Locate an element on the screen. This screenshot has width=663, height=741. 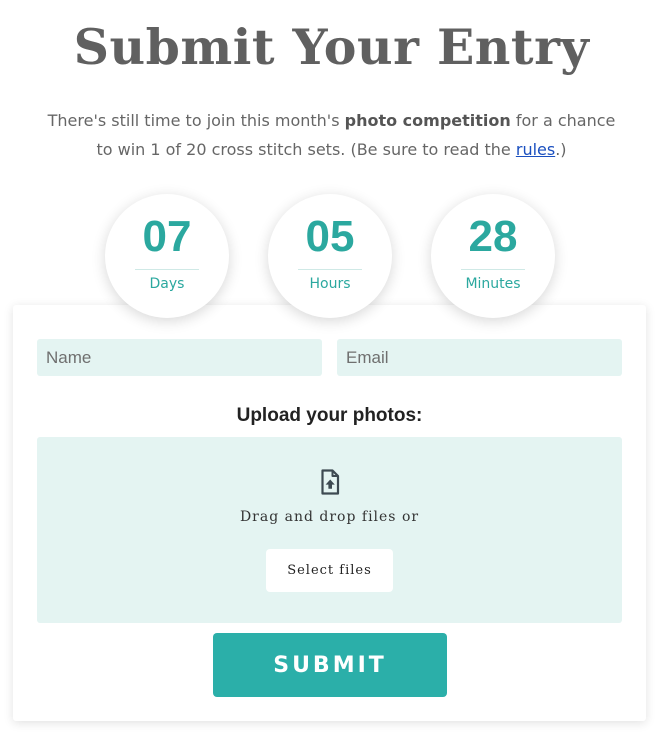
intro-text-start: There's still time to join this month's is located at coordinates (196, 120).